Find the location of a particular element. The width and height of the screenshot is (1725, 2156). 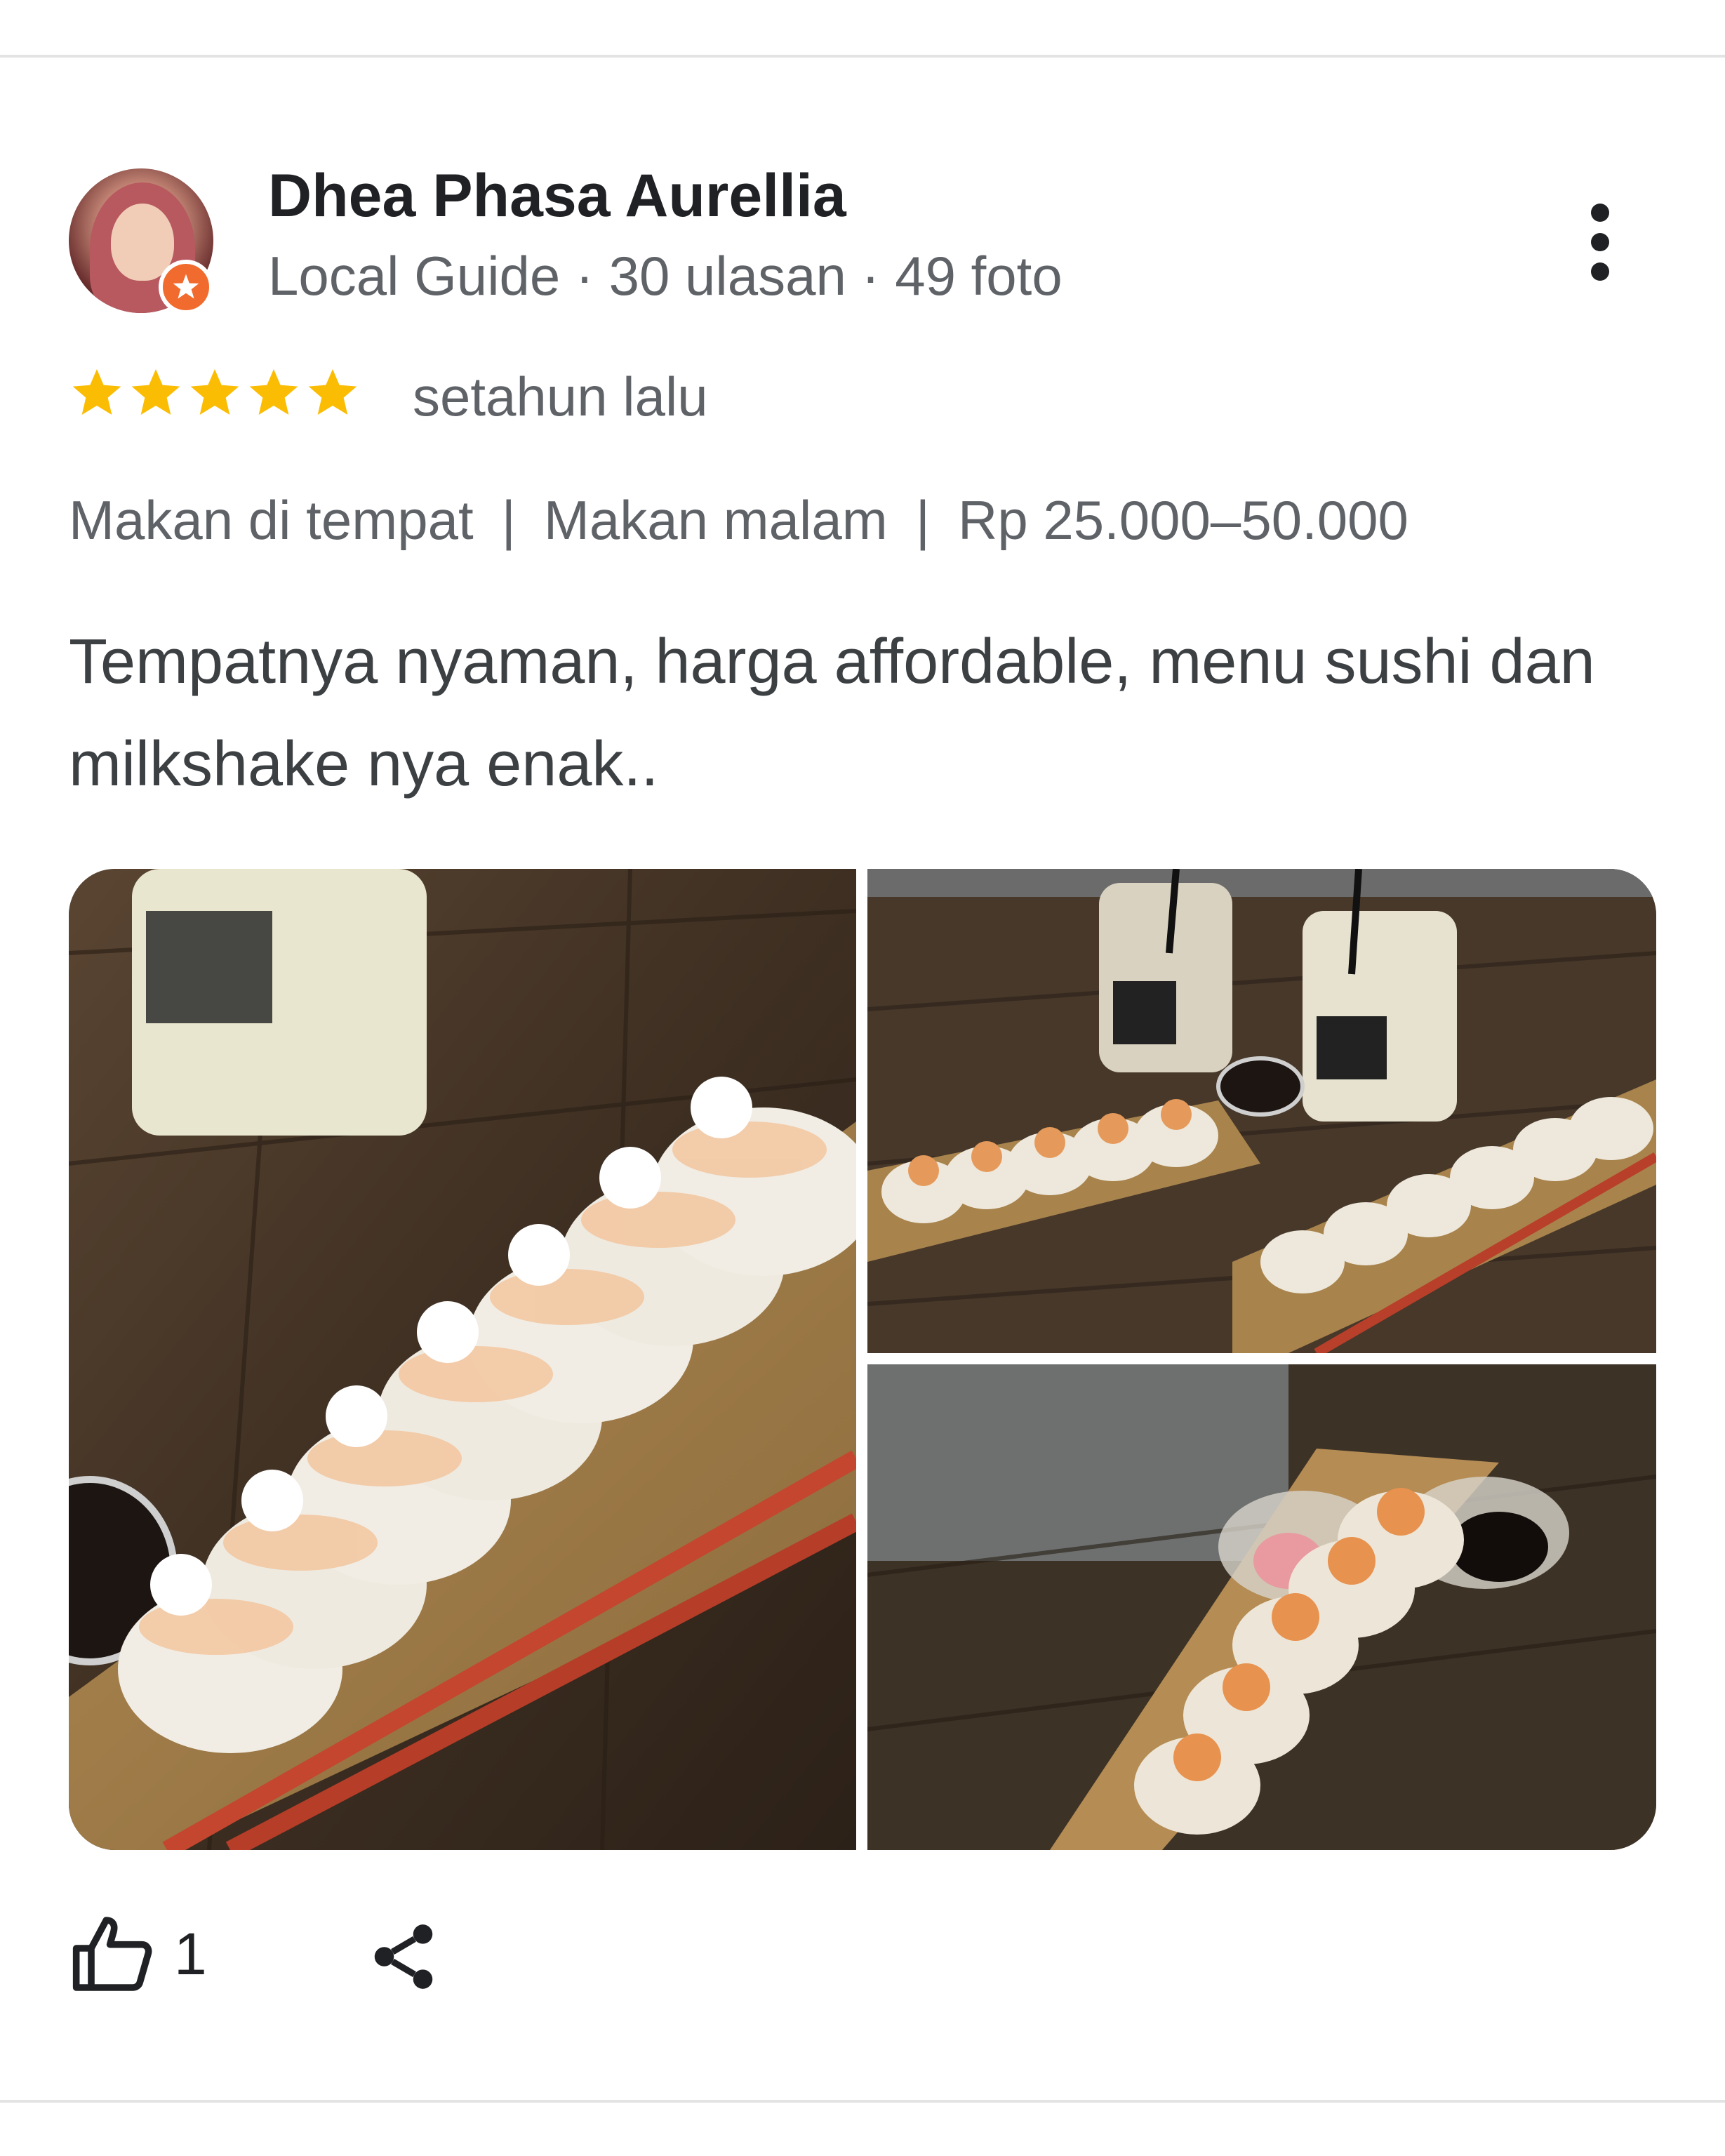

attribute-service: Makan di tempat is located at coordinates (271, 520).